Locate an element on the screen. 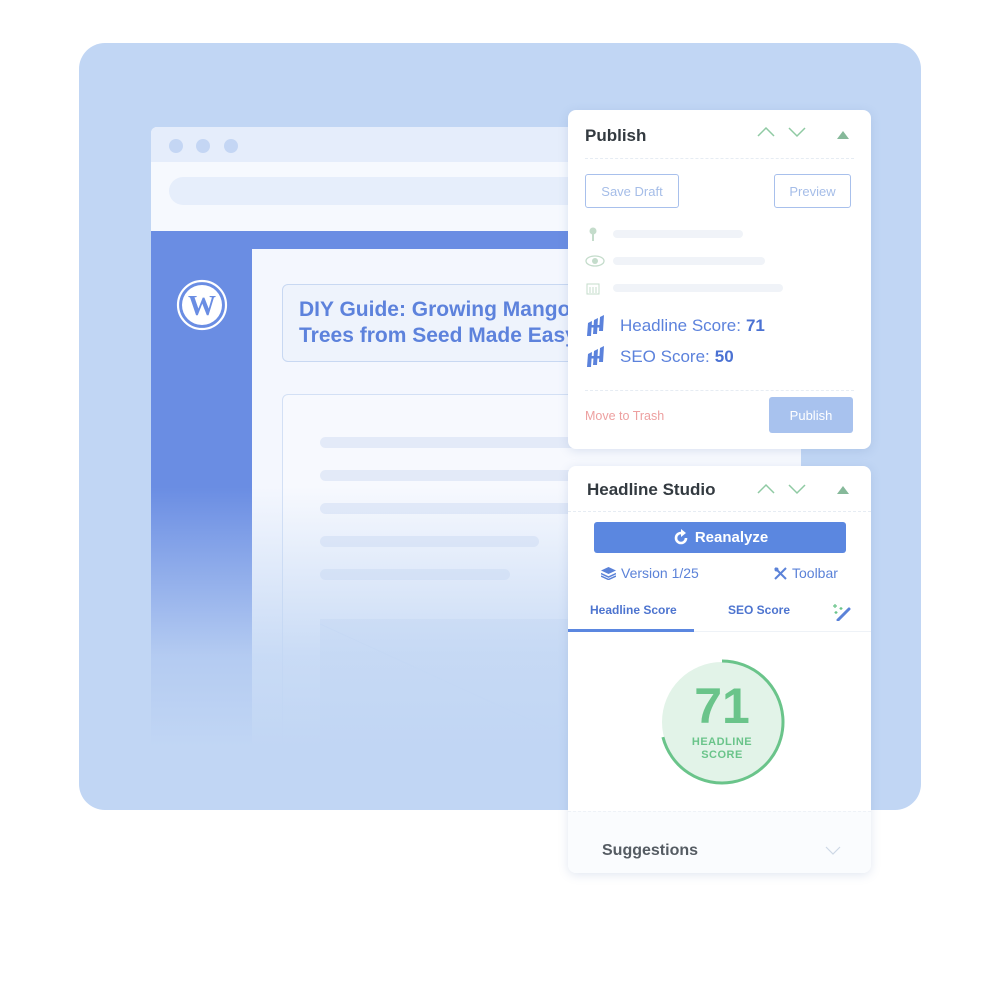 The height and width of the screenshot is (1003, 1000). headline-score-gauge: 71 HEADLINE SCORE is located at coordinates (722, 722).